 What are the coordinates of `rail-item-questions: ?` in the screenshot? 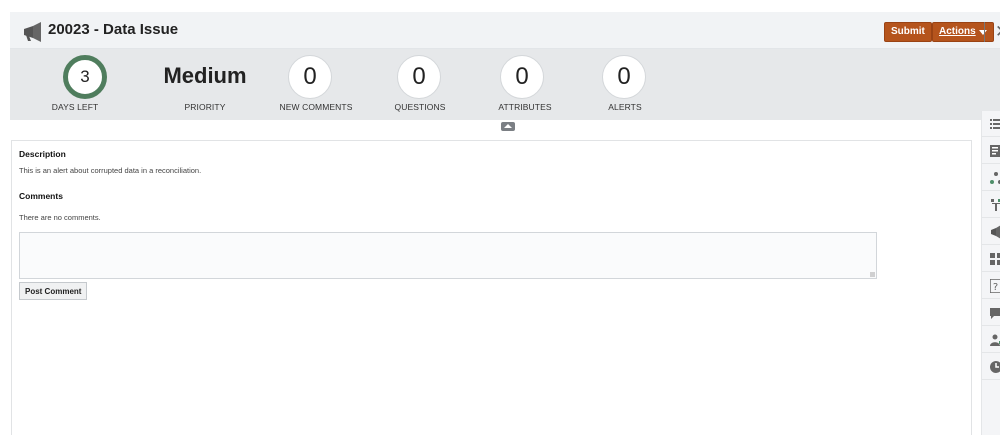 It's located at (991, 286).